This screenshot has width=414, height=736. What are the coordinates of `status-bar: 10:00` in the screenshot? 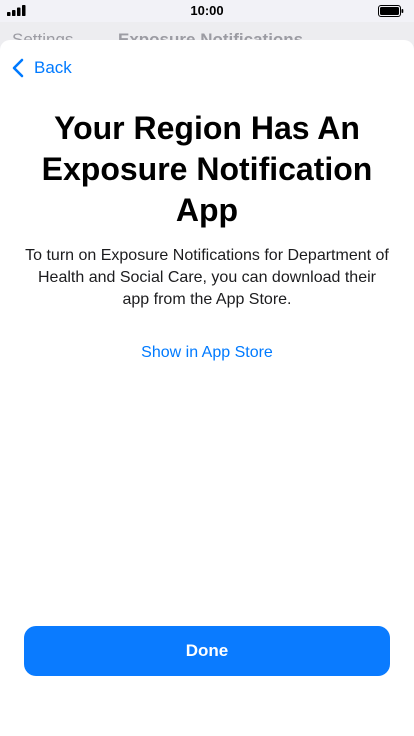 It's located at (207, 11).